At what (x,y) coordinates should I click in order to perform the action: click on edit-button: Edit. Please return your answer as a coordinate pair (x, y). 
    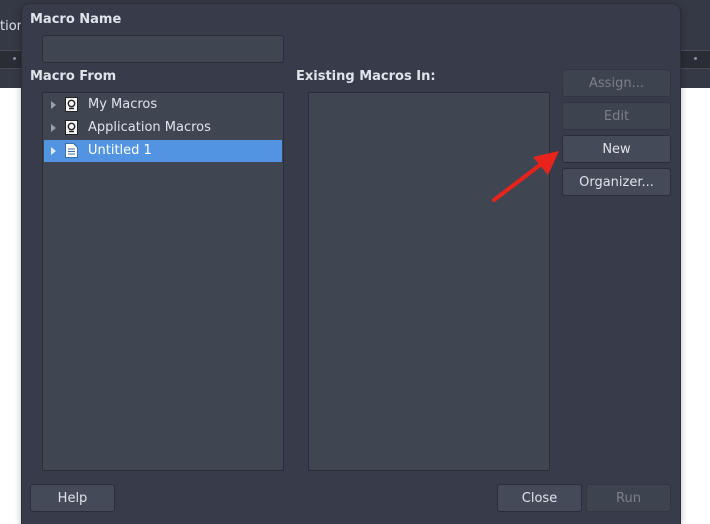
    Looking at the image, I should click on (616, 116).